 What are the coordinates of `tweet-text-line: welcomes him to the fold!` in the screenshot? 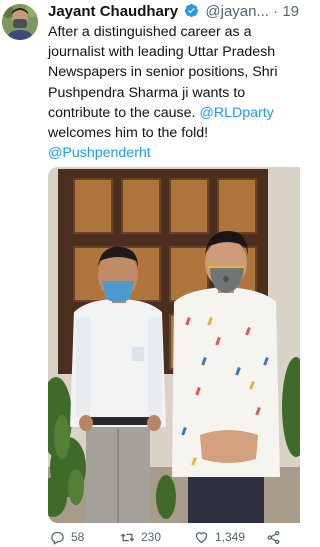 It's located at (128, 133).